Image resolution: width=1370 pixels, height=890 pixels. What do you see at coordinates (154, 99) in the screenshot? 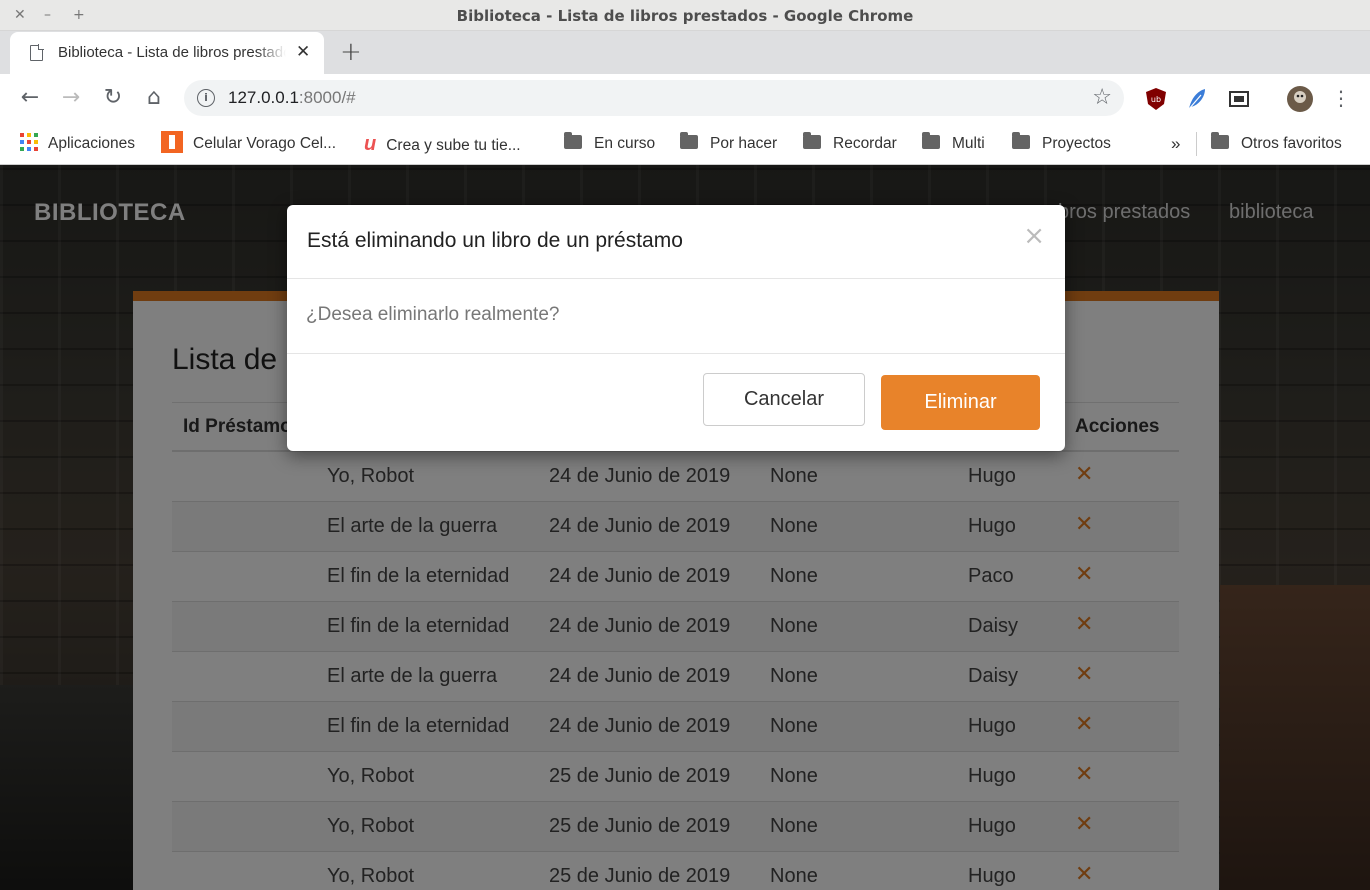
I see `home-icon: ⌂` at bounding box center [154, 99].